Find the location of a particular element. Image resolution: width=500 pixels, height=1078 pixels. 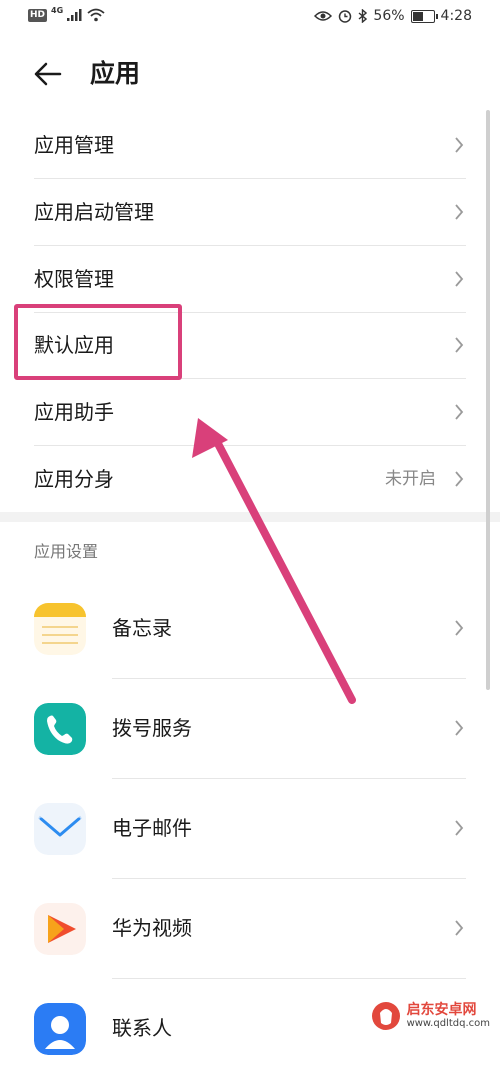

watermark-url: www.qdltdq.com is located at coordinates (448, 1023).